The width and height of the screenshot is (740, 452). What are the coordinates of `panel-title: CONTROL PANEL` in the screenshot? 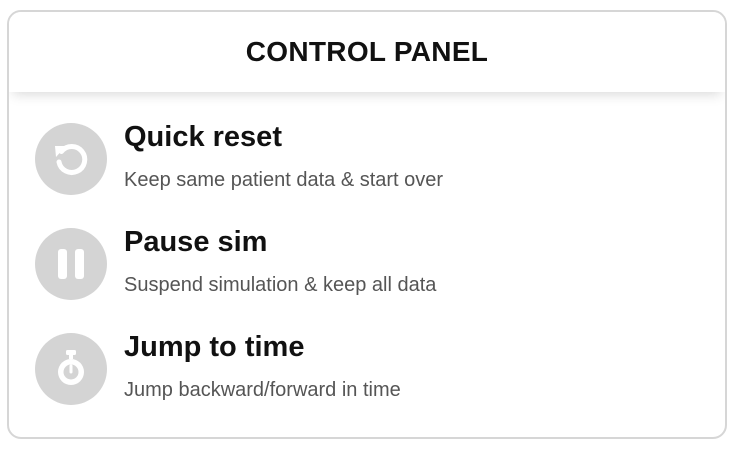 It's located at (367, 51).